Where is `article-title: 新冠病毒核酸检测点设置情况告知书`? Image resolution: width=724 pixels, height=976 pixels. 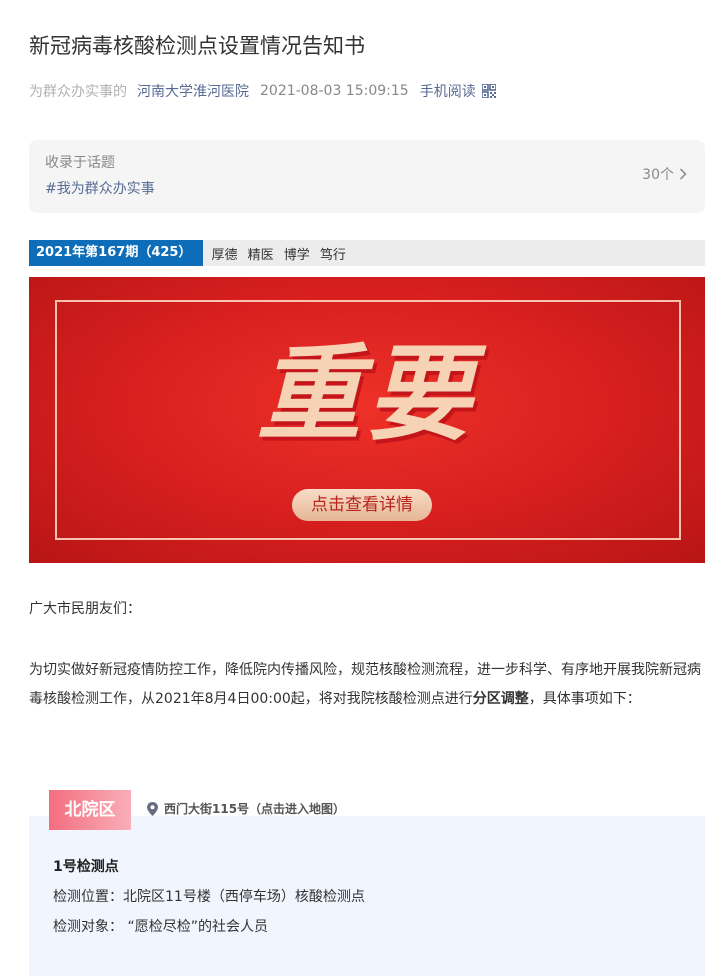 article-title: 新冠病毒核酸检测点设置情况告知书 is located at coordinates (197, 46).